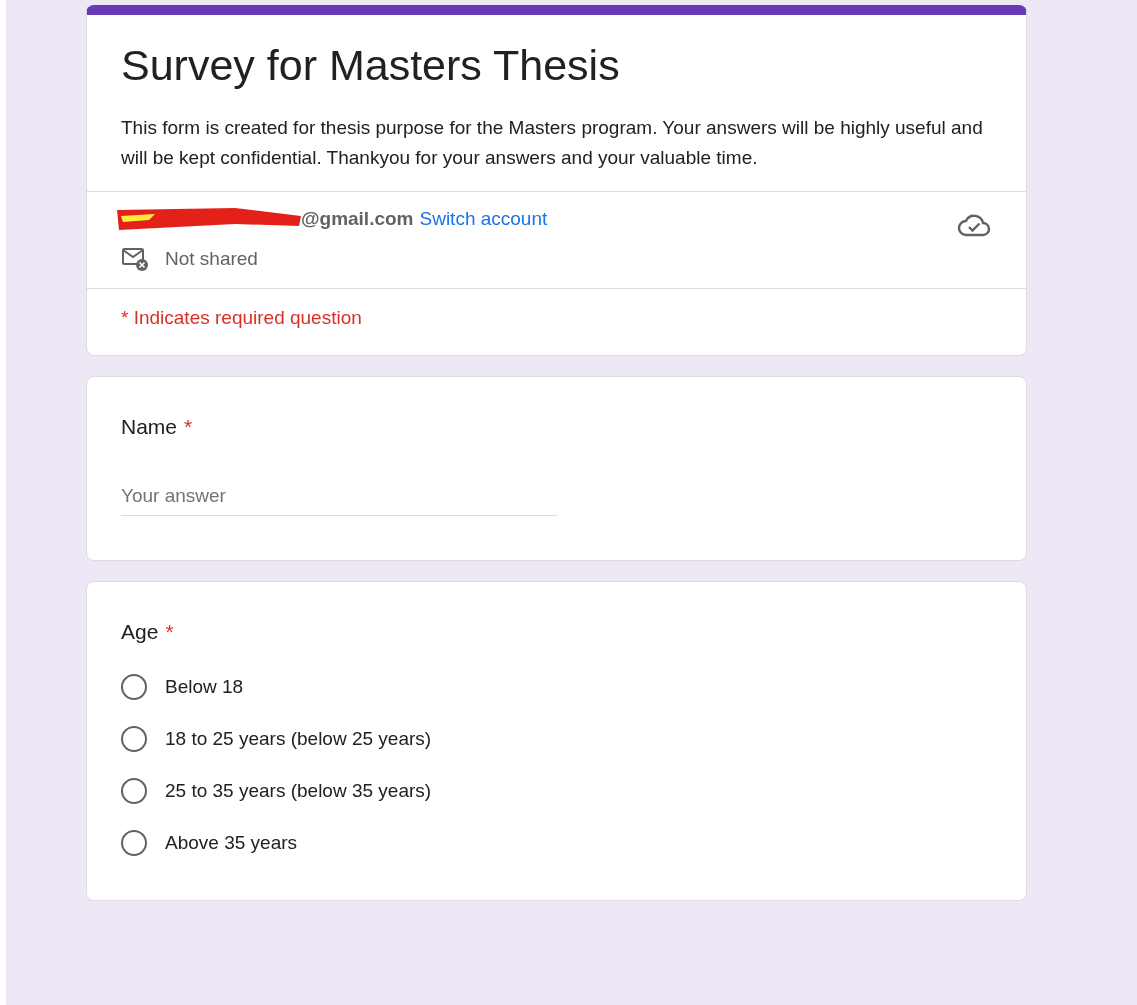 This screenshot has height=1005, width=1137. Describe the element at coordinates (298, 791) in the screenshot. I see `option-label: 25 to 35 years (below 35 years)` at that location.